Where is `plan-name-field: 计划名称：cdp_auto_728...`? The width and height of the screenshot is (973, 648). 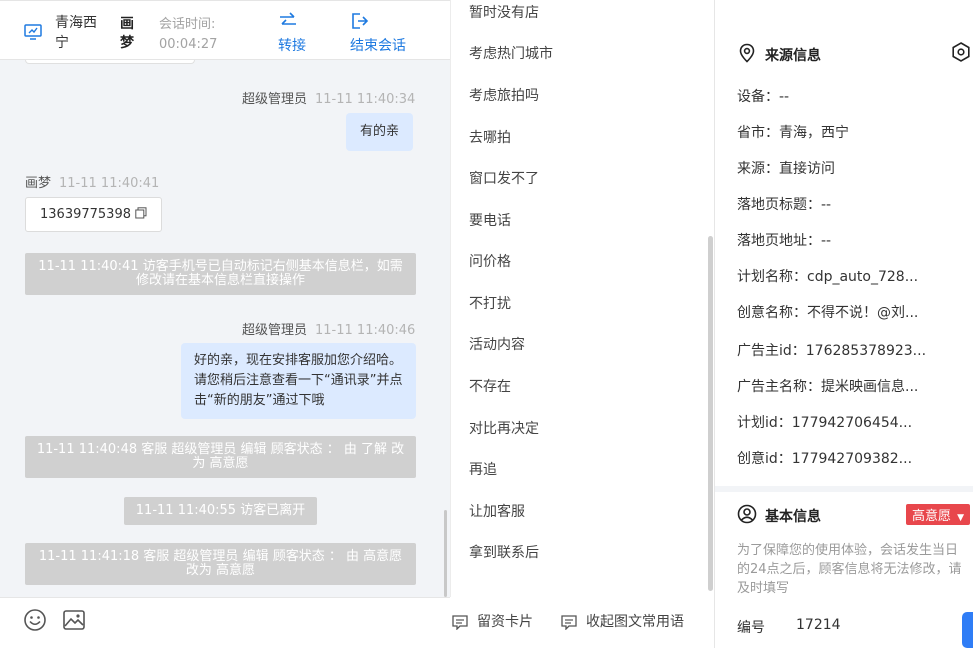
plan-name-field: 计划名称：cdp_auto_728... is located at coordinates (828, 277).